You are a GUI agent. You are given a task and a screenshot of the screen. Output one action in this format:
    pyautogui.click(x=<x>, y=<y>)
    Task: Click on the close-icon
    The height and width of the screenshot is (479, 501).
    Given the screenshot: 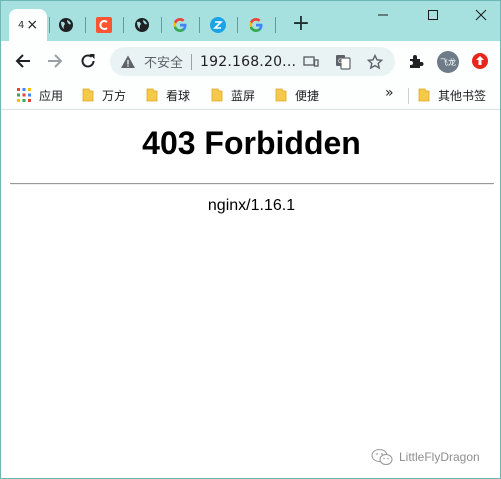 What is the action you would take?
    pyautogui.click(x=481, y=15)
    